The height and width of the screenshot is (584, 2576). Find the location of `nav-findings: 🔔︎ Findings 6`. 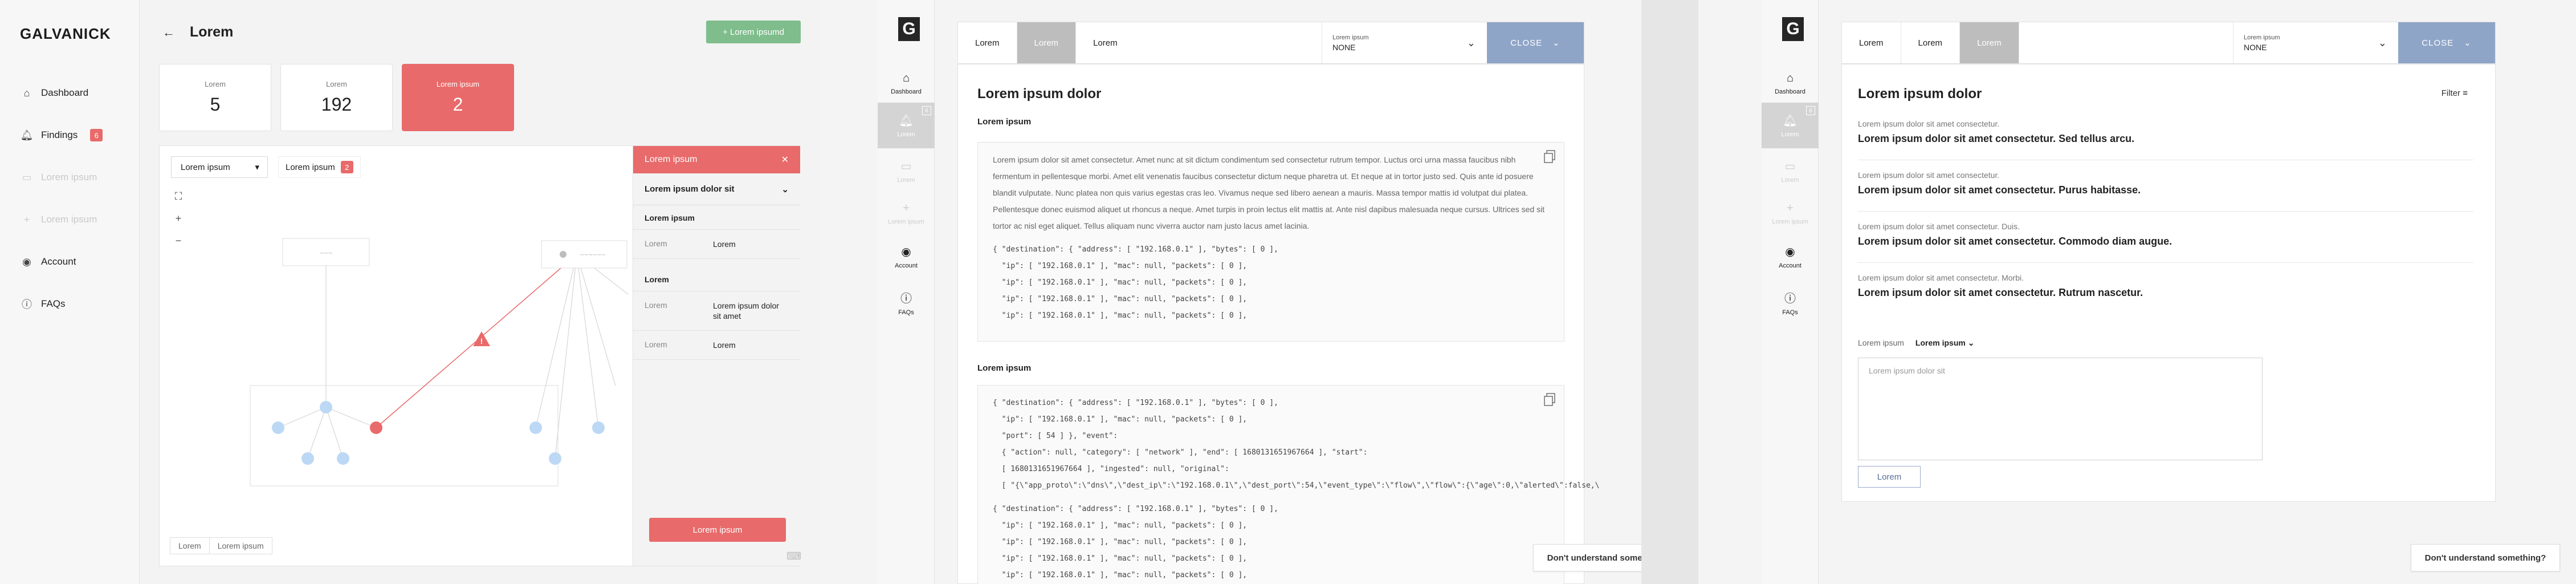

nav-findings: 🔔︎ Findings 6 is located at coordinates (77, 135).